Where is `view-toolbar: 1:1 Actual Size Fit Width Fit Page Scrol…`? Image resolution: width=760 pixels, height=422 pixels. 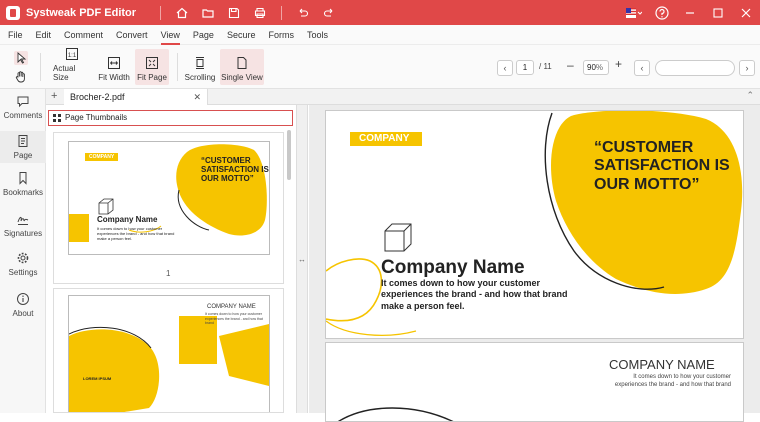
view-toolbar: 1:1 Actual Size Fit Width Fit Page Scrol… is located at coordinates (380, 67).